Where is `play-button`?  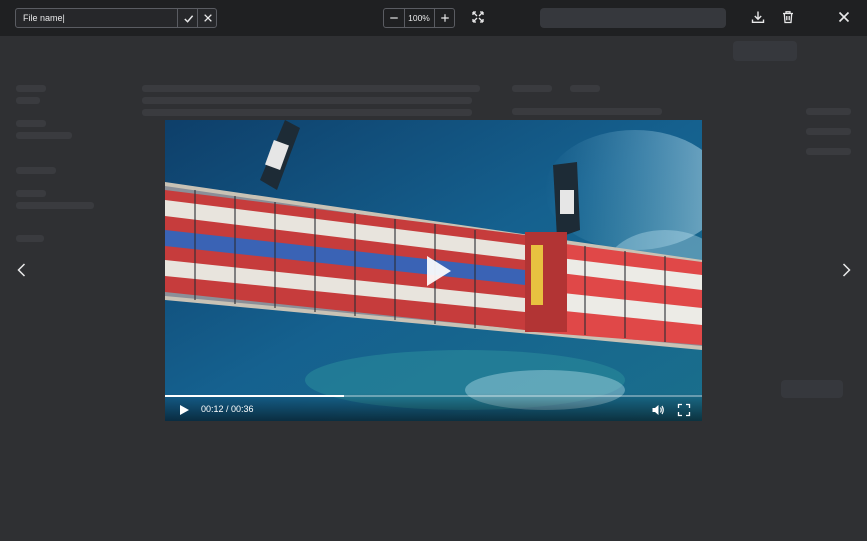 play-button is located at coordinates (184, 410).